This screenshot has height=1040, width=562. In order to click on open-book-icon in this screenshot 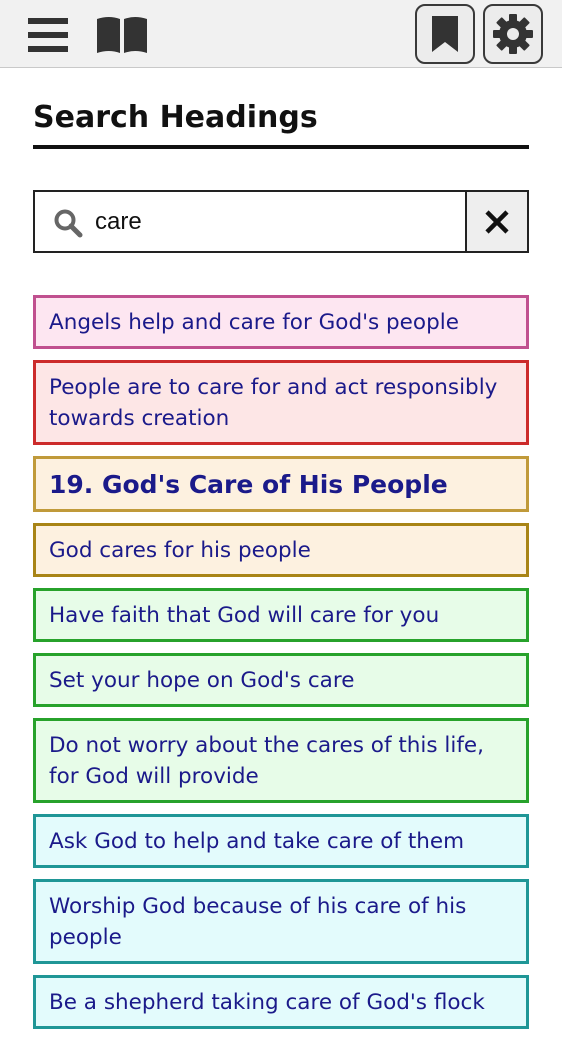, I will do `click(122, 35)`.